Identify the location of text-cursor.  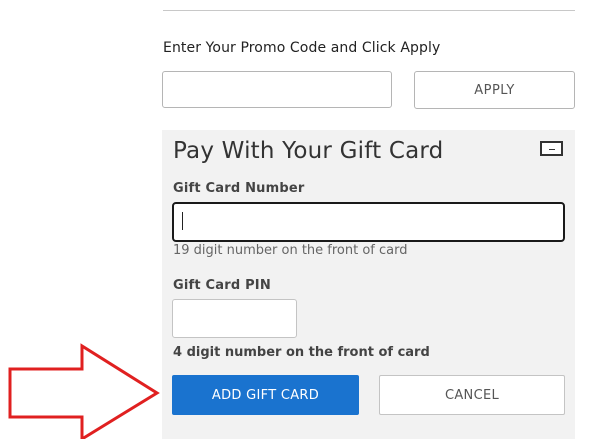
(182, 221).